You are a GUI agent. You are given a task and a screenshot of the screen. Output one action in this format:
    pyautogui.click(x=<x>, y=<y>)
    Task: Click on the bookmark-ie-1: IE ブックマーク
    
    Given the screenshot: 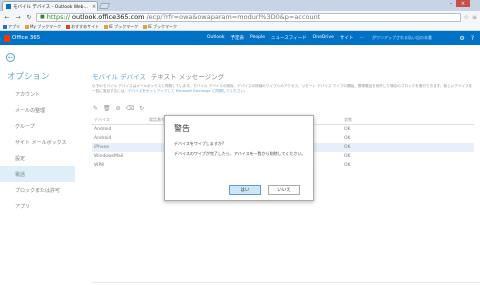 What is the action you would take?
    pyautogui.click(x=121, y=27)
    